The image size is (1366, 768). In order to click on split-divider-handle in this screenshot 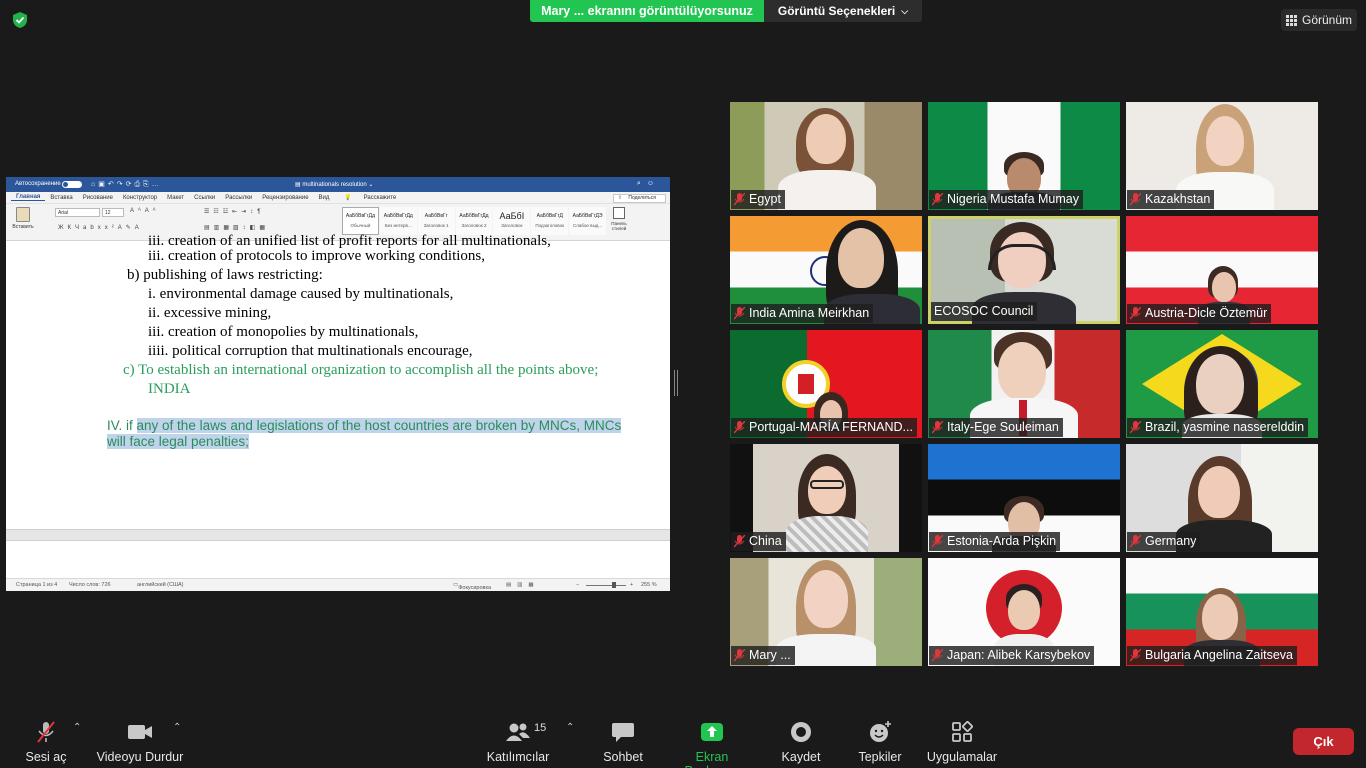, I will do `click(676, 383)`.